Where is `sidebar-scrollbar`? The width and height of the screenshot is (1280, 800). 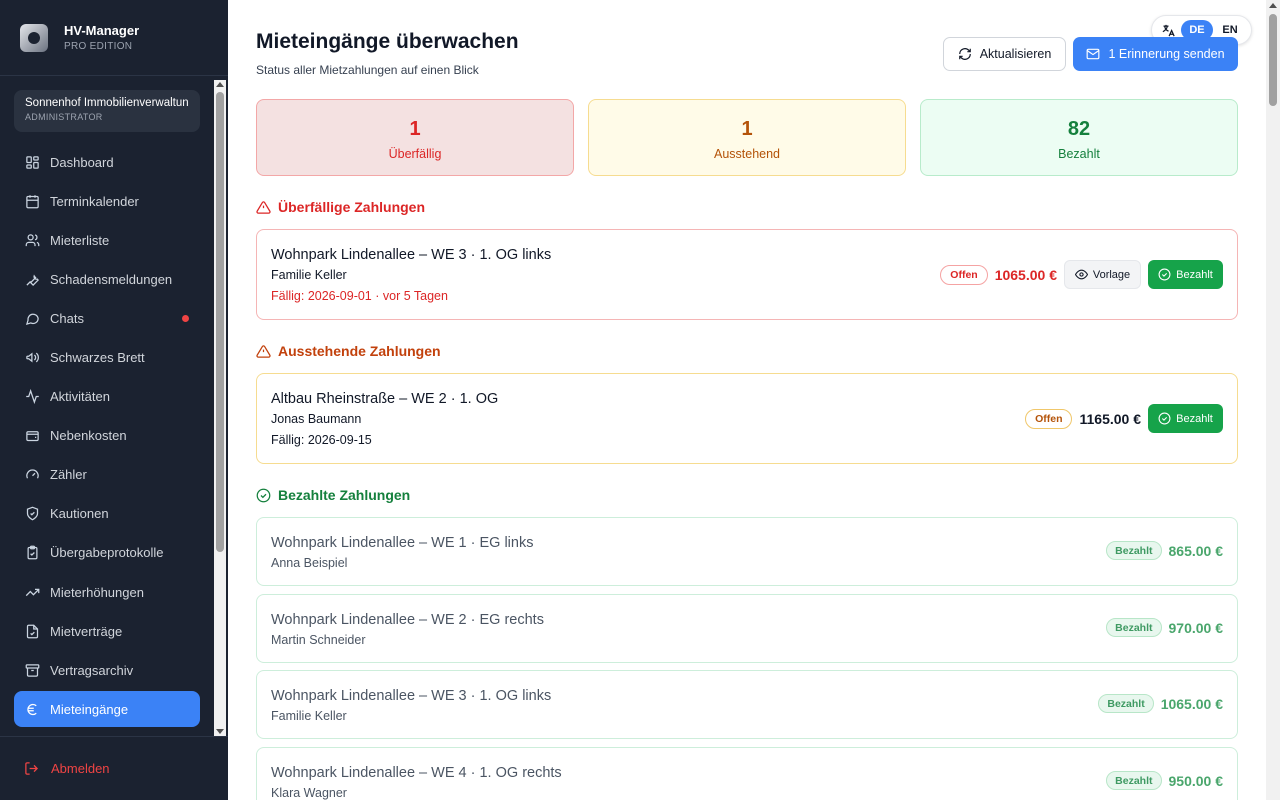 sidebar-scrollbar is located at coordinates (220, 408).